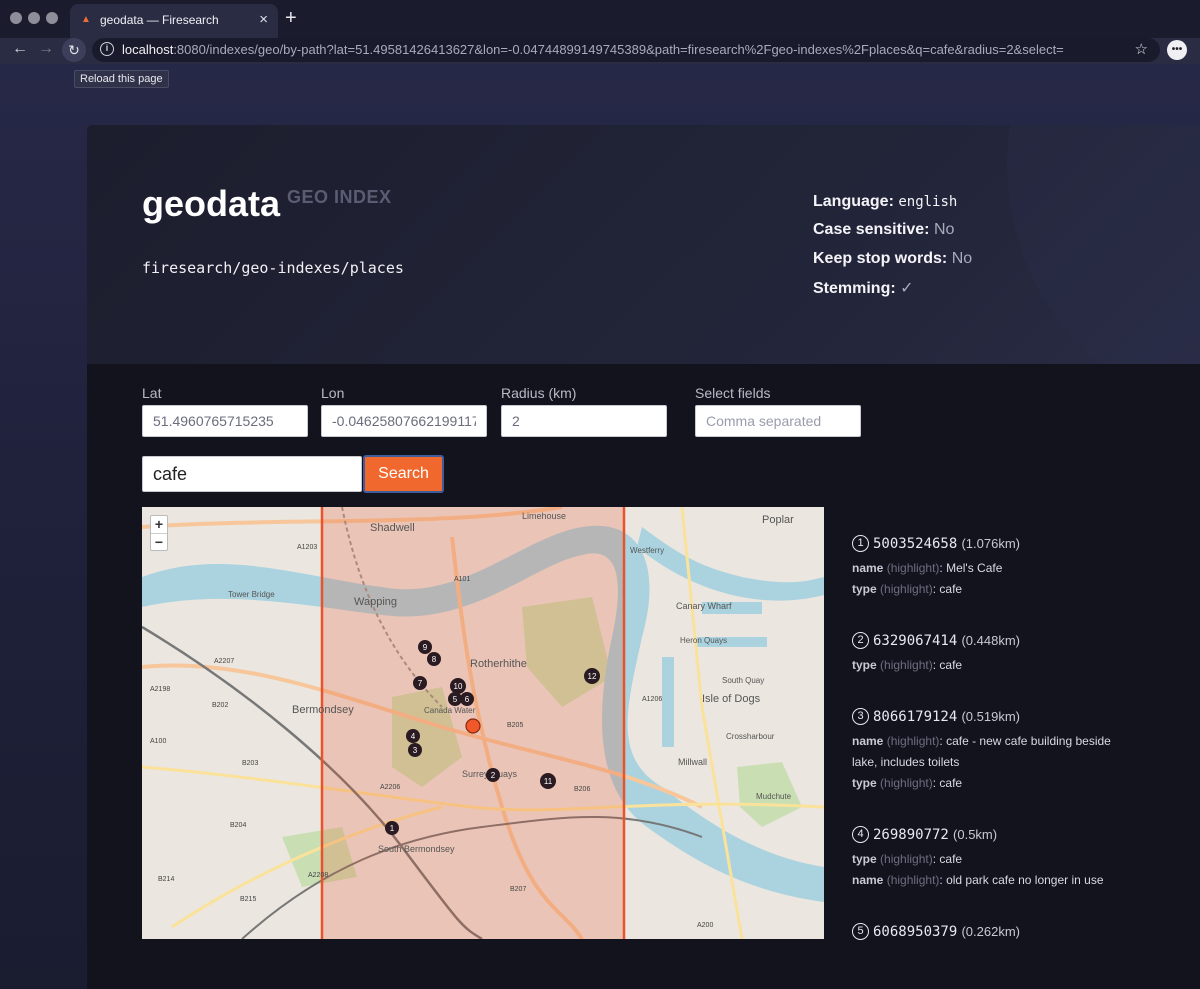  I want to click on map-label-isle-of-dogs: Isle of Dogs, so click(731, 699).